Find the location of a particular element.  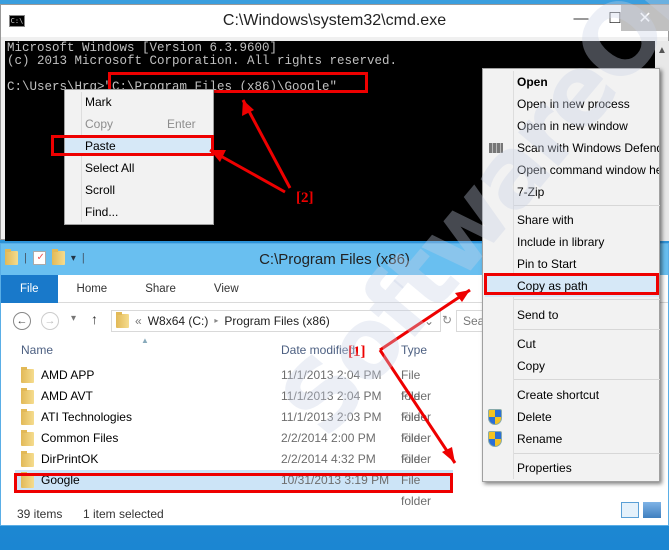

menu-item-paste: Paste is located at coordinates (139, 146).